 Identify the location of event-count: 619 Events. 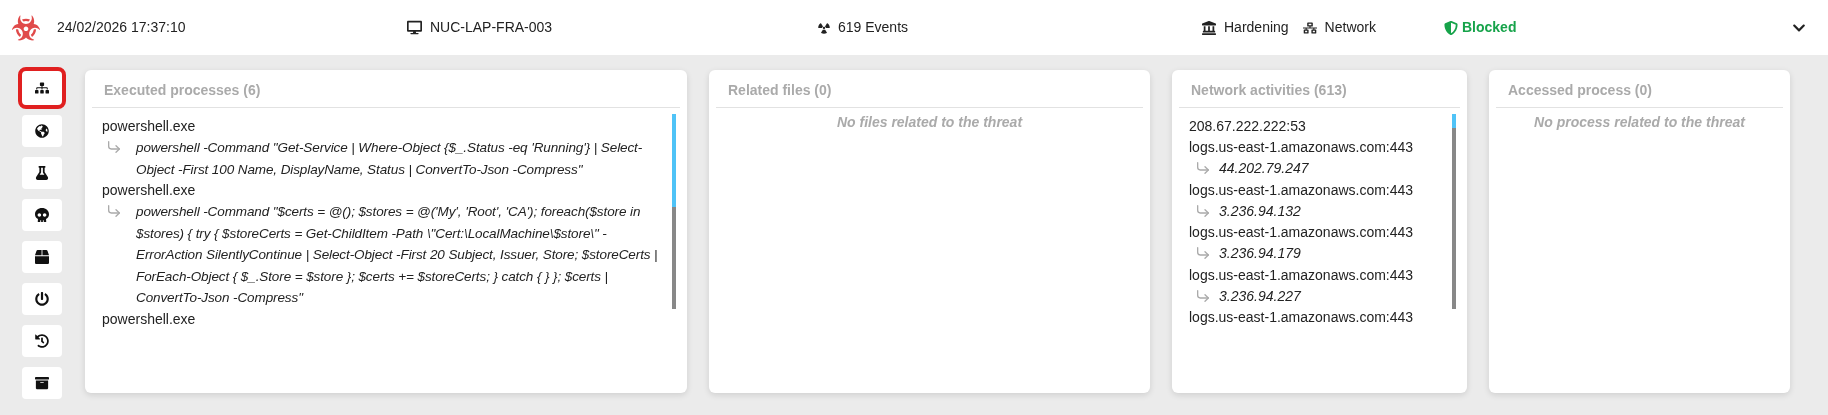
(873, 27).